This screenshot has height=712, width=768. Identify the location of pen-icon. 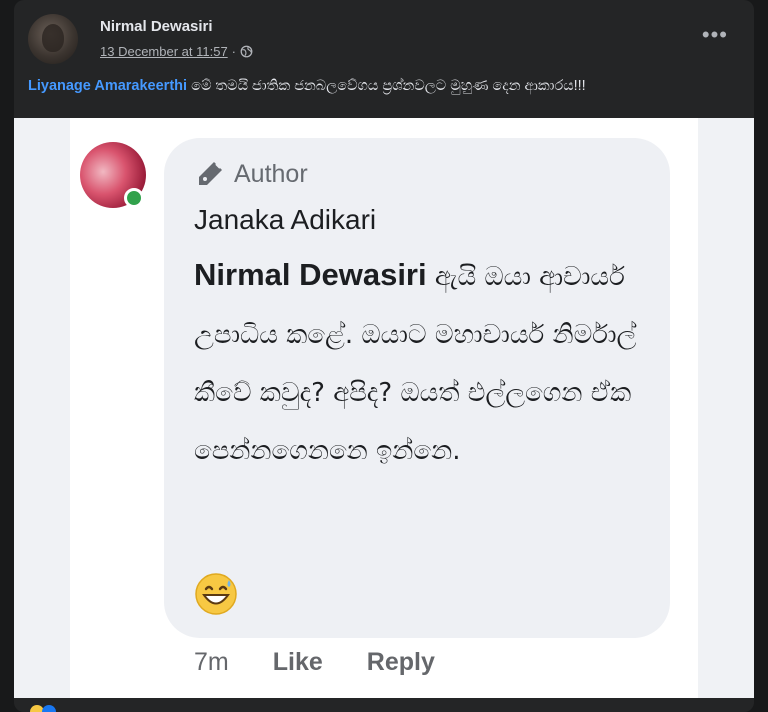
(210, 173).